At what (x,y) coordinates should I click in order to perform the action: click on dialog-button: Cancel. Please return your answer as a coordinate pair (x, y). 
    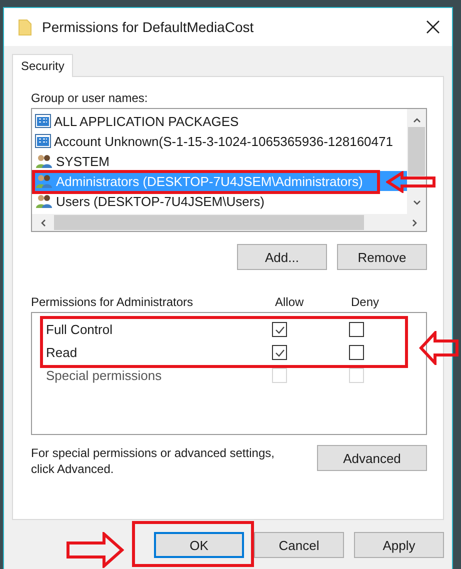
    Looking at the image, I should click on (299, 545).